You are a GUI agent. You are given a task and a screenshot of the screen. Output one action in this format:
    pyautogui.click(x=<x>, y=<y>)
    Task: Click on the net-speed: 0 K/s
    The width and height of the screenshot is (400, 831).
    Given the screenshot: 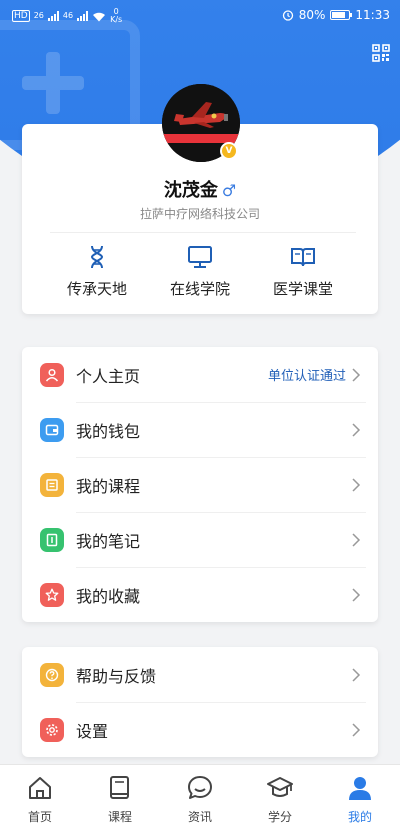 What is the action you would take?
    pyautogui.click(x=116, y=16)
    